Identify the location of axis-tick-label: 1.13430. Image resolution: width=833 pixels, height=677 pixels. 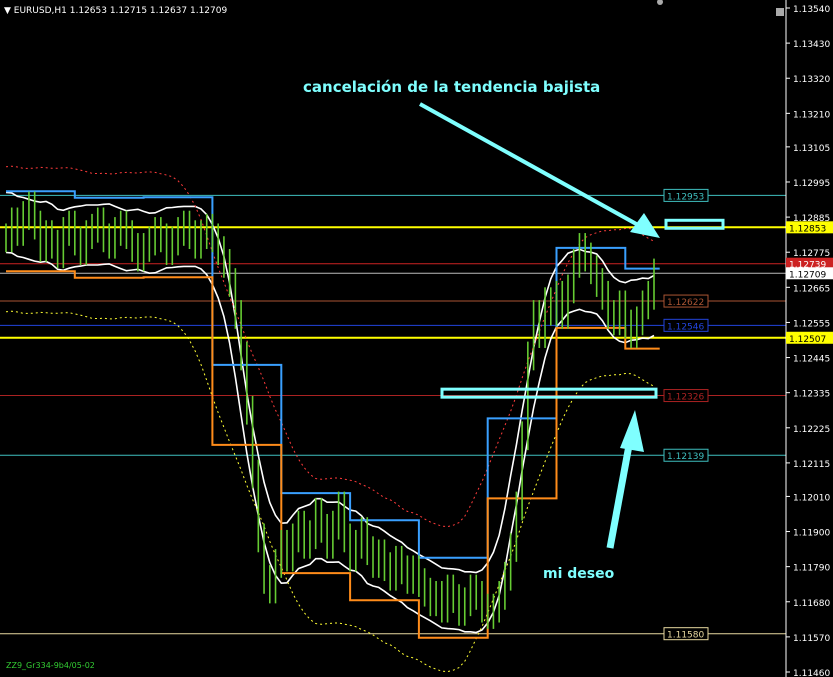
(811, 45).